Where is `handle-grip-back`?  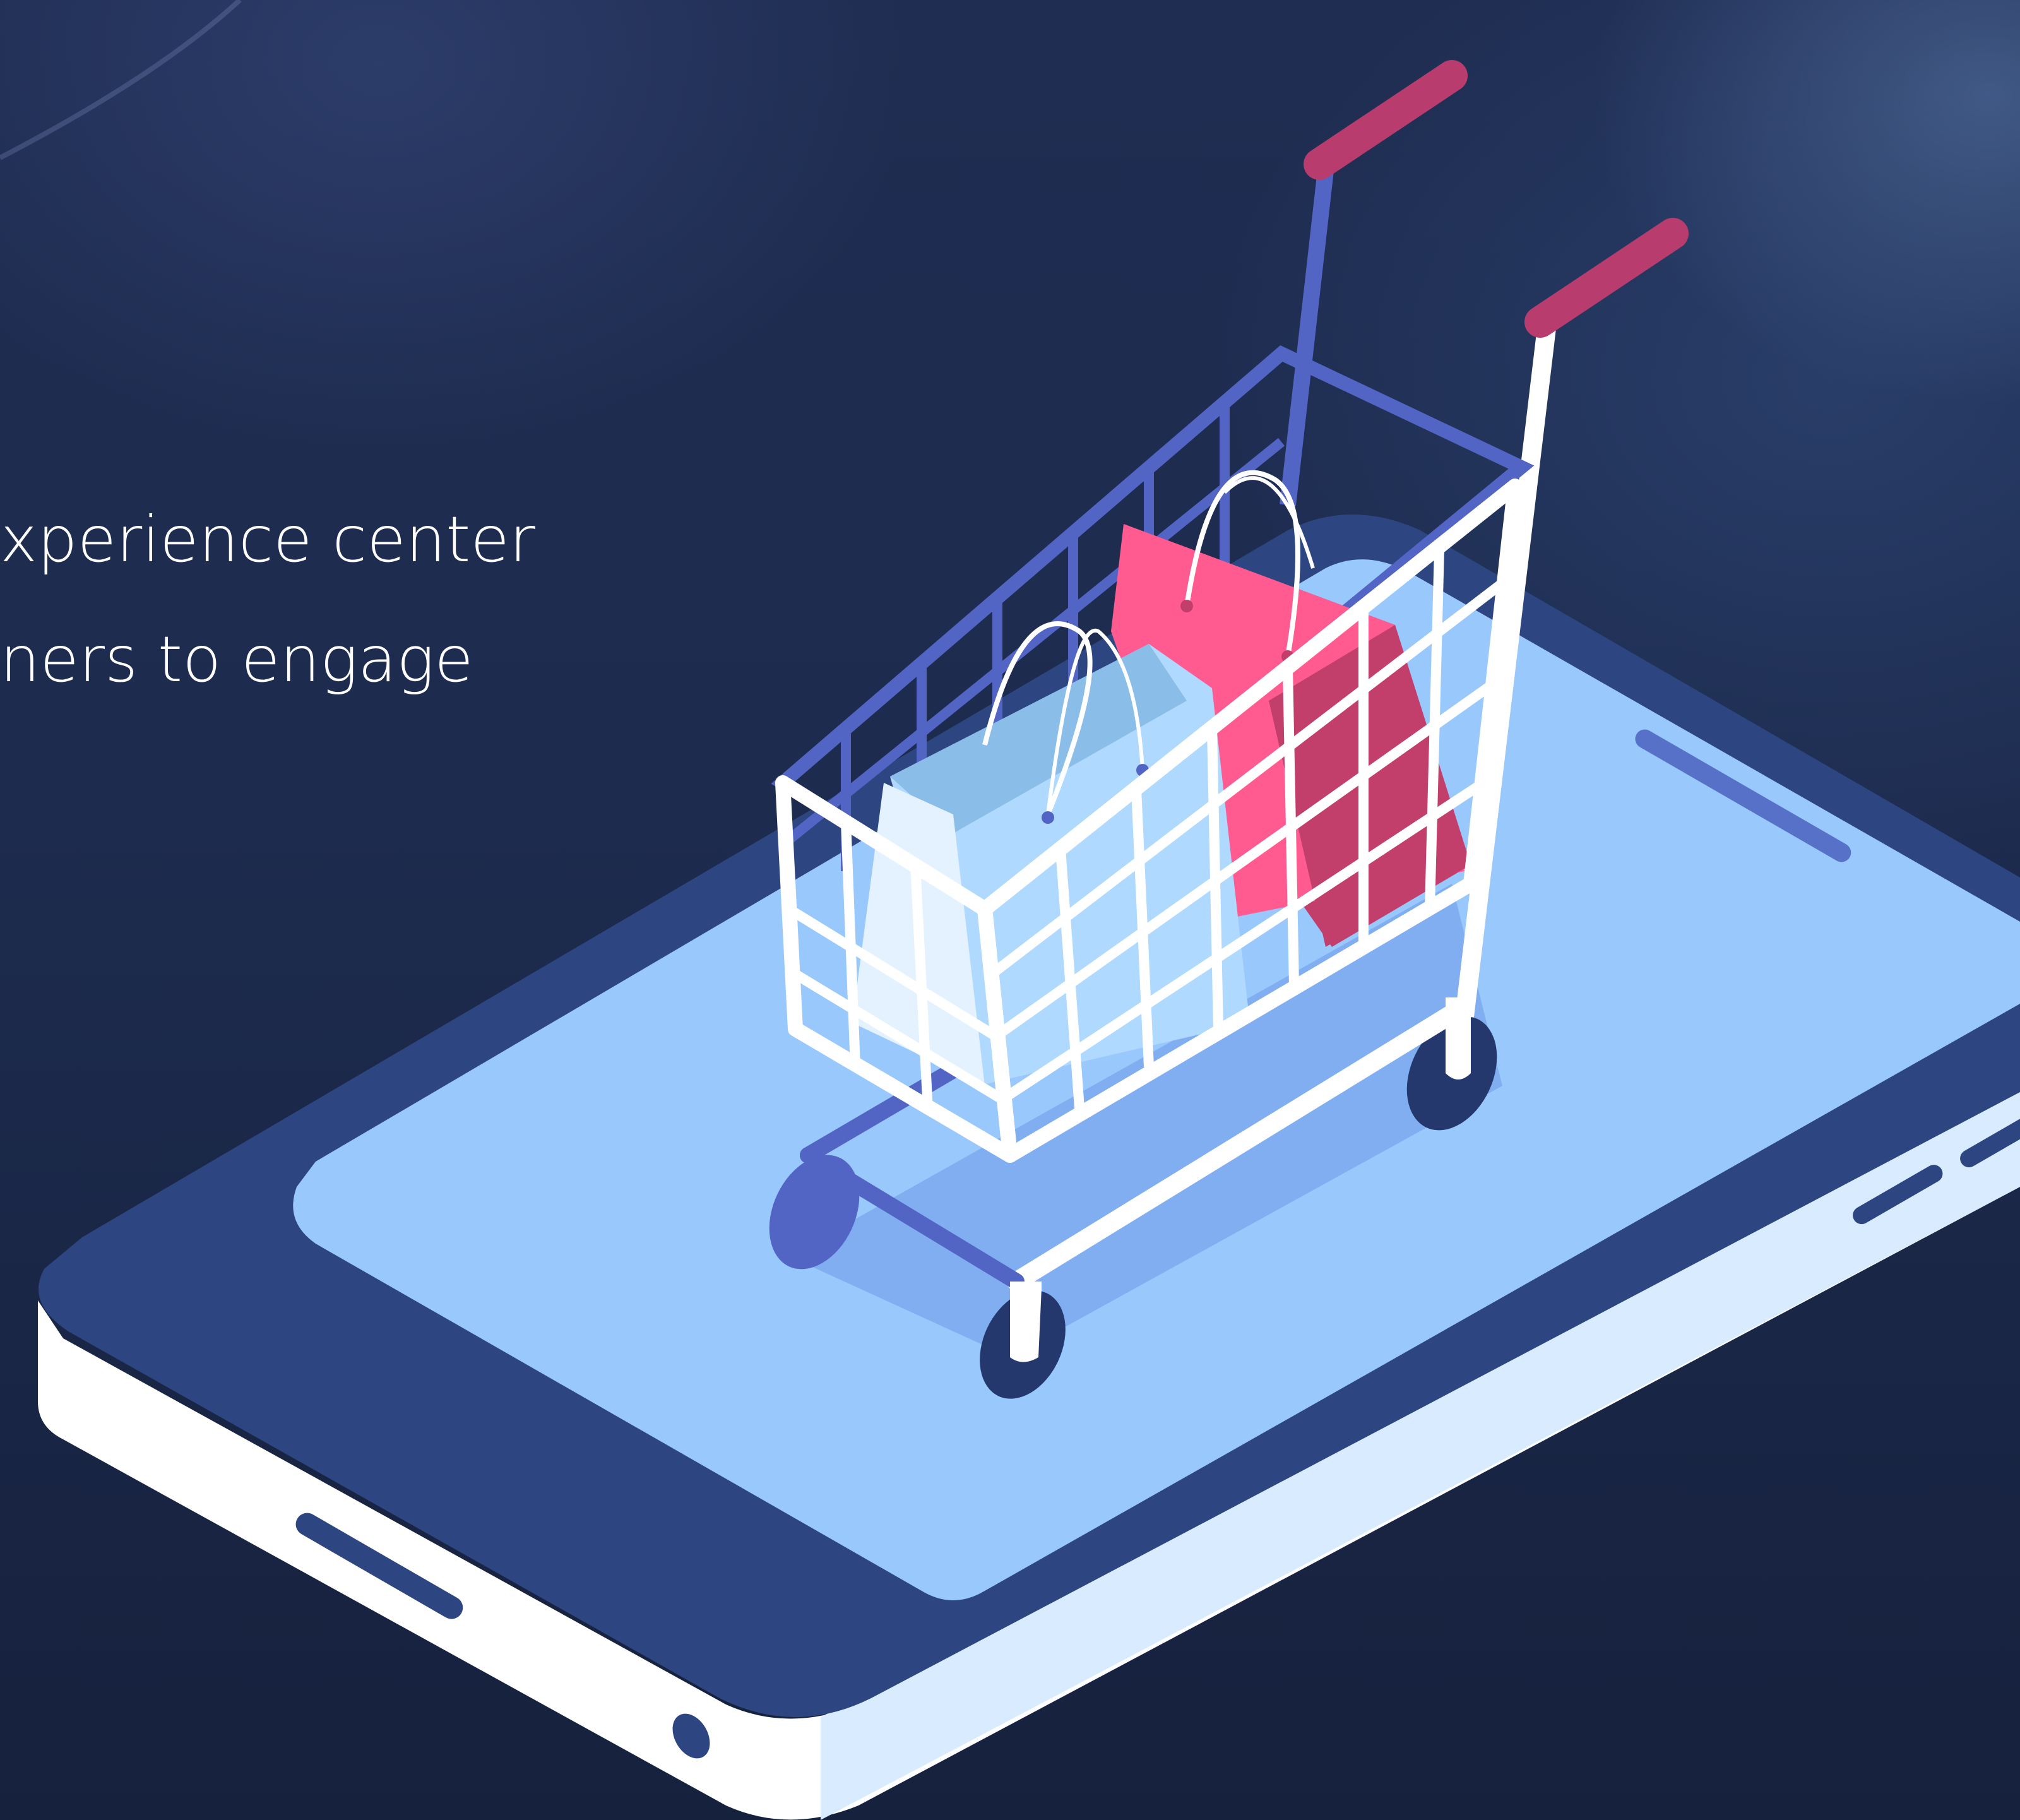 handle-grip-back is located at coordinates (1386, 120).